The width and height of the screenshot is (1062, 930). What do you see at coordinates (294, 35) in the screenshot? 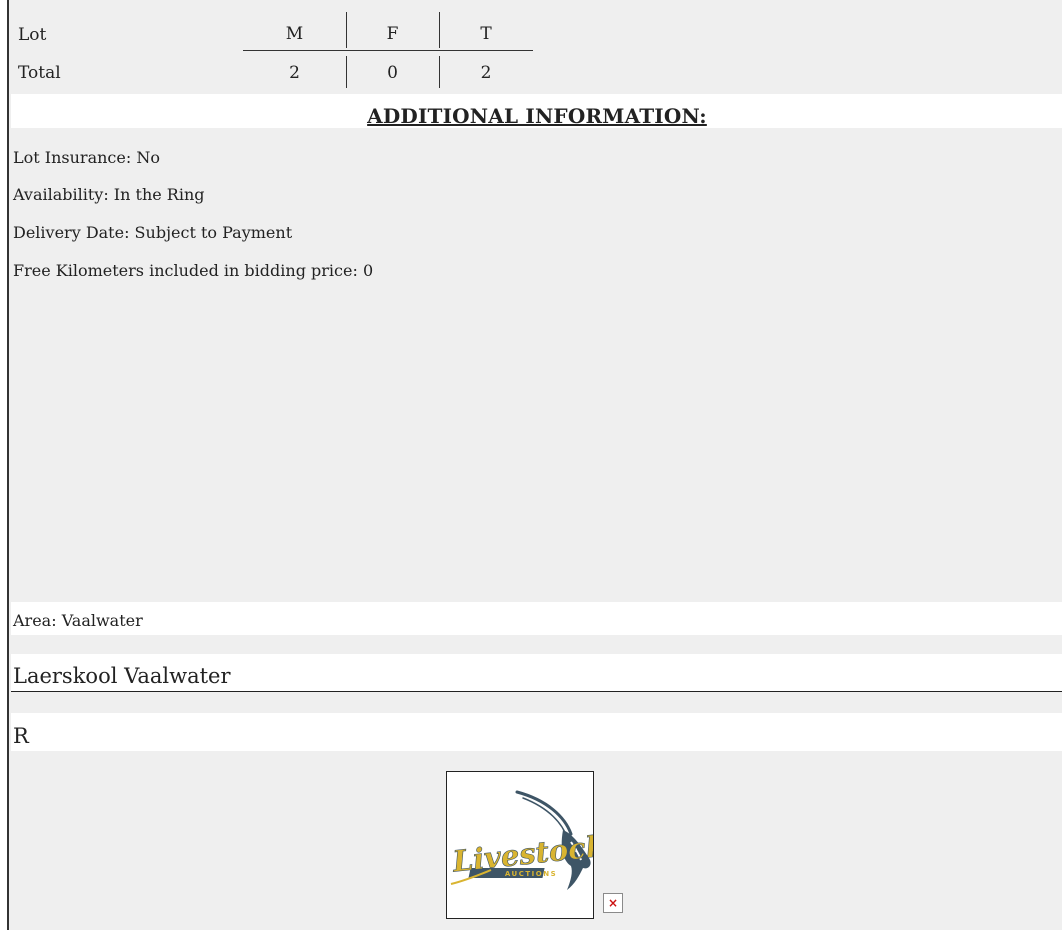
I see `column-header-male: M` at bounding box center [294, 35].